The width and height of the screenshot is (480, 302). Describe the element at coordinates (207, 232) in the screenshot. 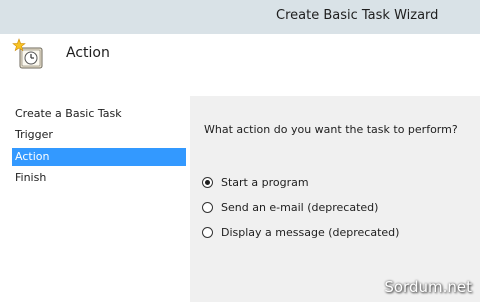

I see `display-message-radio` at that location.